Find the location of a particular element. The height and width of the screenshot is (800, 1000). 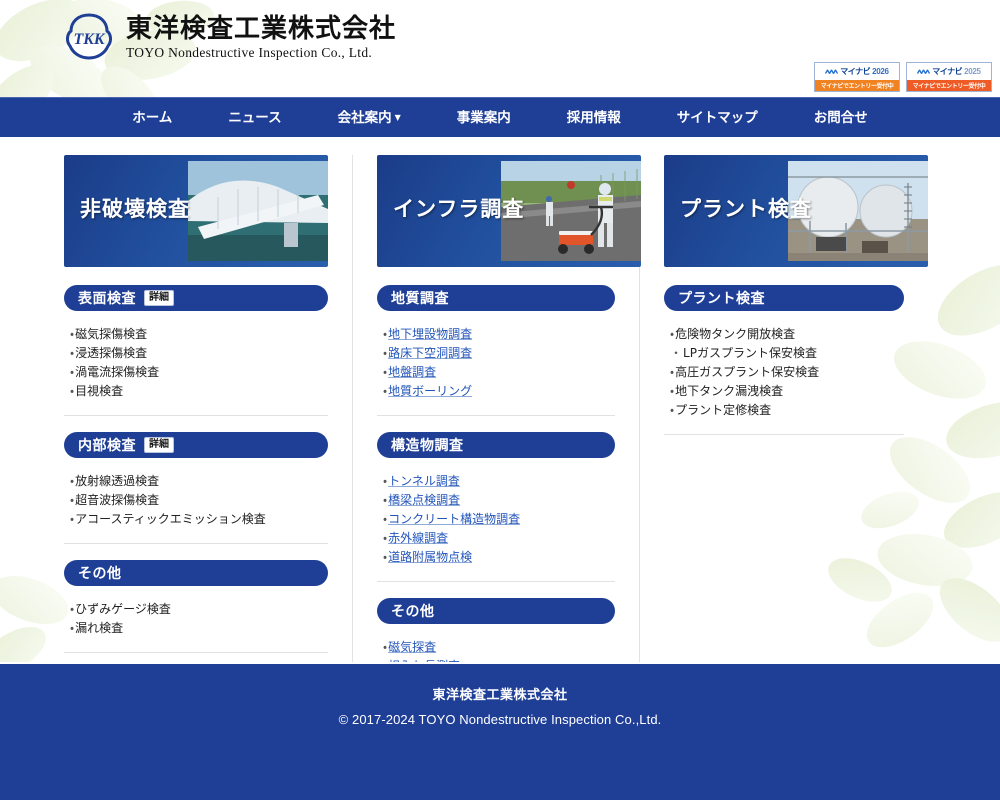

list-item: 赤外線調査 is located at coordinates (499, 538).